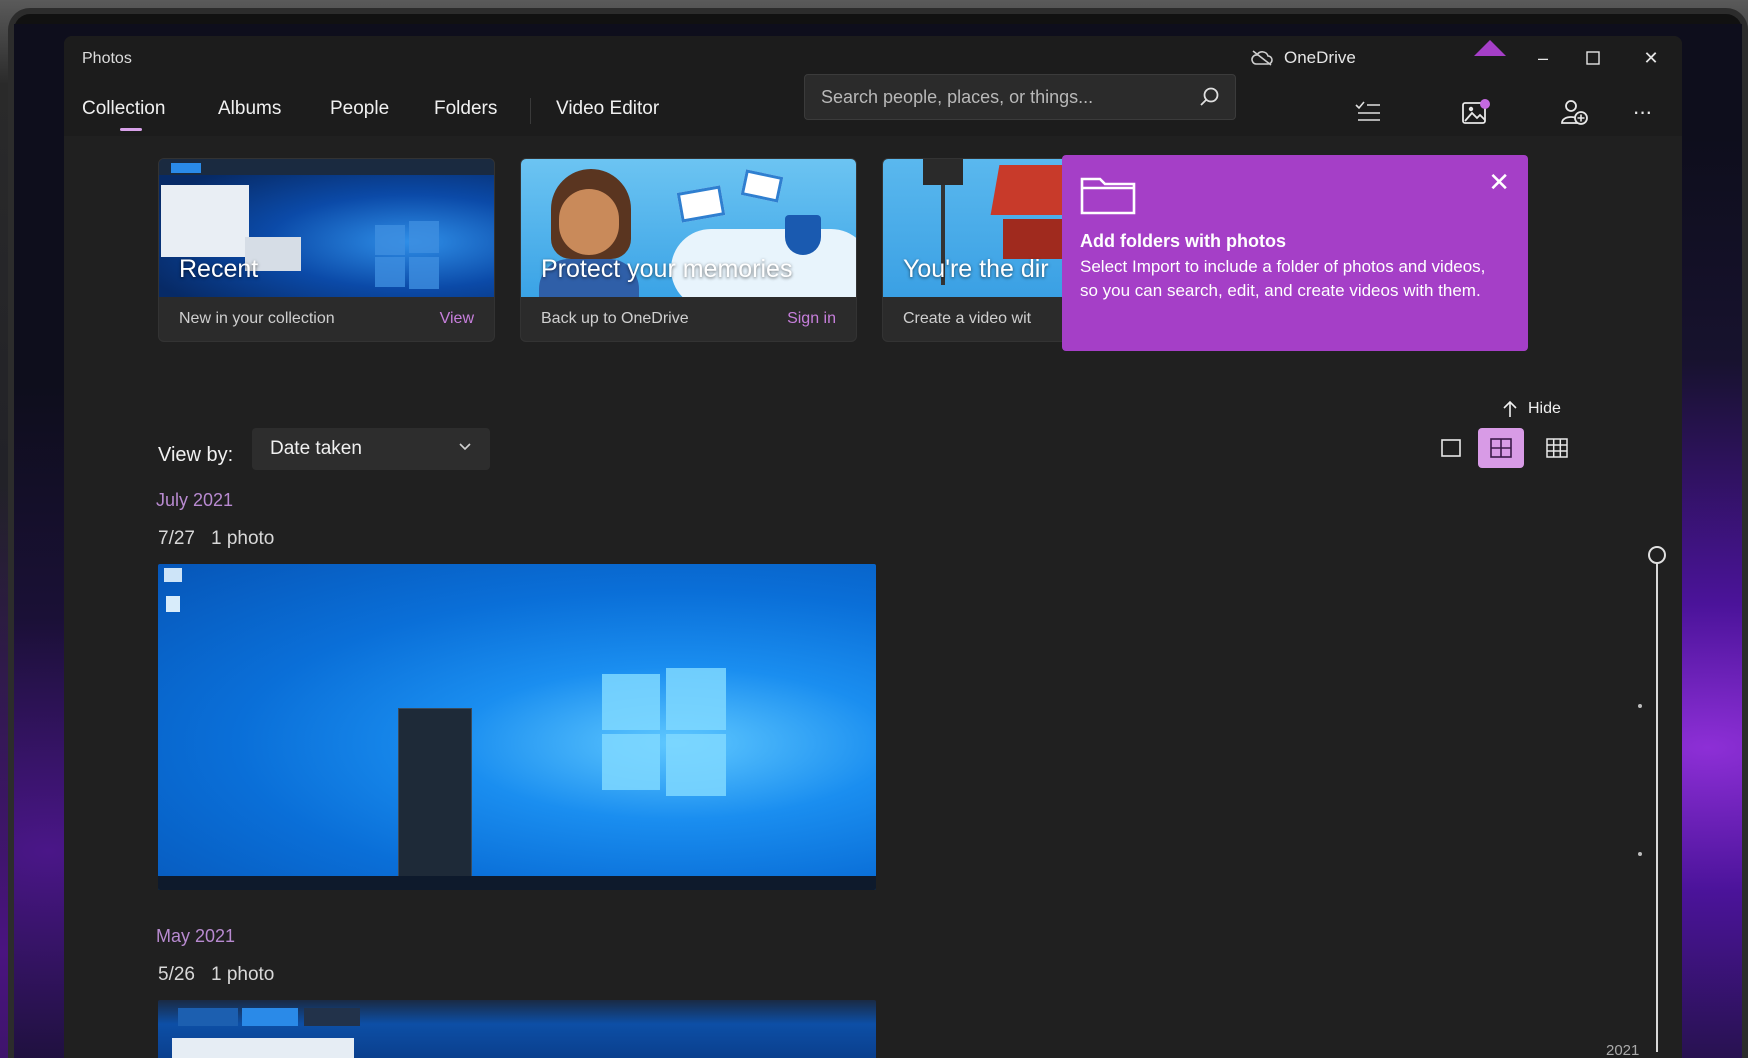  I want to click on month-header: May 2021, so click(196, 936).